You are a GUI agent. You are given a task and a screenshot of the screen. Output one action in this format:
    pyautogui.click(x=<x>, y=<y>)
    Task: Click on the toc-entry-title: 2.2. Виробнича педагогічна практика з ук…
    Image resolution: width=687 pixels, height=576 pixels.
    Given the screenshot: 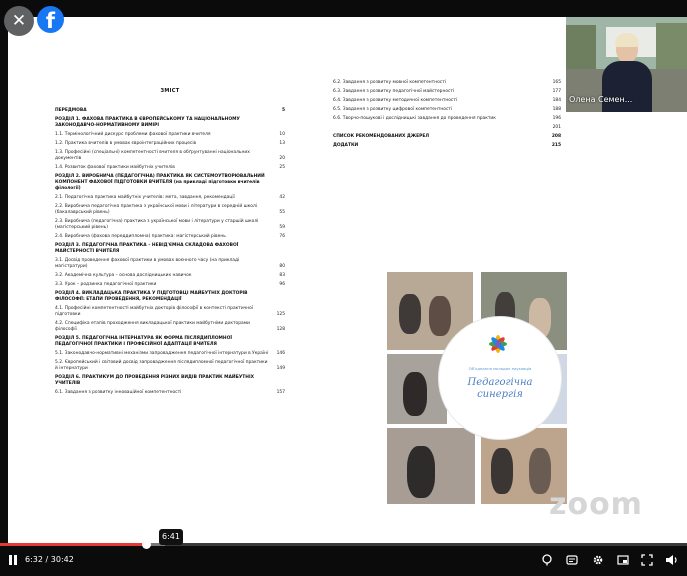 What is the action you would take?
    pyautogui.click(x=156, y=209)
    